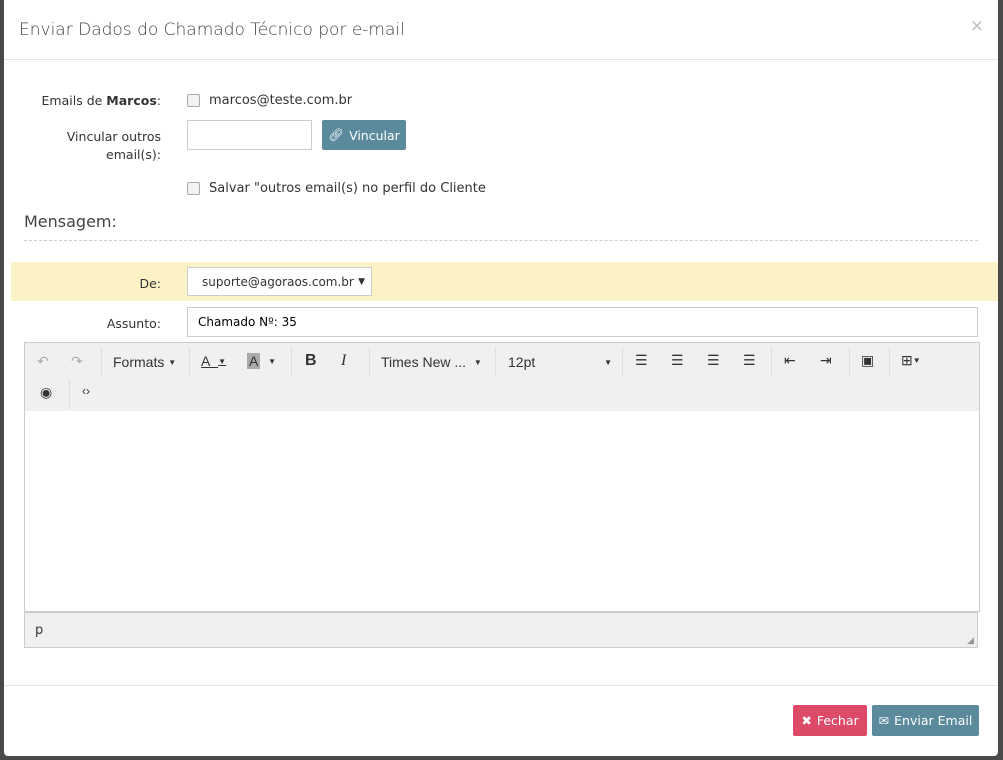 The width and height of the screenshot is (1003, 760). Describe the element at coordinates (501, 240) in the screenshot. I see `divider` at that location.